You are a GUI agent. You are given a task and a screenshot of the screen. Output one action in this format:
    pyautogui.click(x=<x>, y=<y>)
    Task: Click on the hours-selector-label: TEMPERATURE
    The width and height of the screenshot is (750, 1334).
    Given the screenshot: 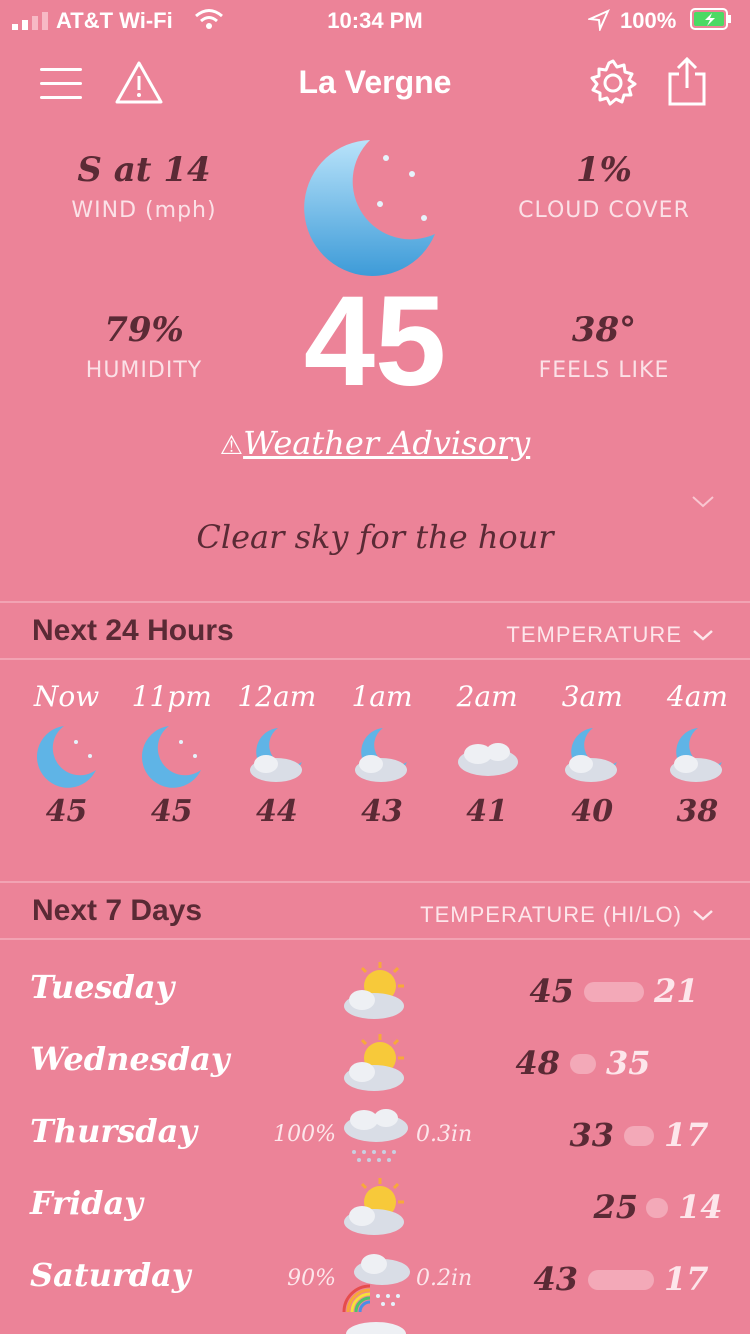 What is the action you would take?
    pyautogui.click(x=594, y=634)
    